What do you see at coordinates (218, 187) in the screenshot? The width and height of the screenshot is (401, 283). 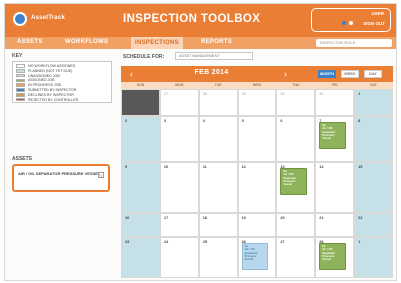 I see `calendar-day-cell: 11` at bounding box center [218, 187].